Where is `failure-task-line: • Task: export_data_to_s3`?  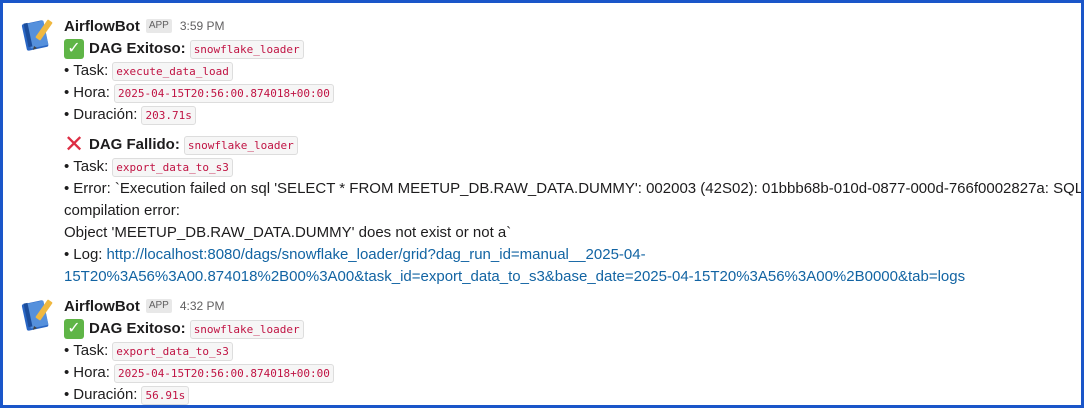 failure-task-line: • Task: export_data_to_s3 is located at coordinates (148, 167).